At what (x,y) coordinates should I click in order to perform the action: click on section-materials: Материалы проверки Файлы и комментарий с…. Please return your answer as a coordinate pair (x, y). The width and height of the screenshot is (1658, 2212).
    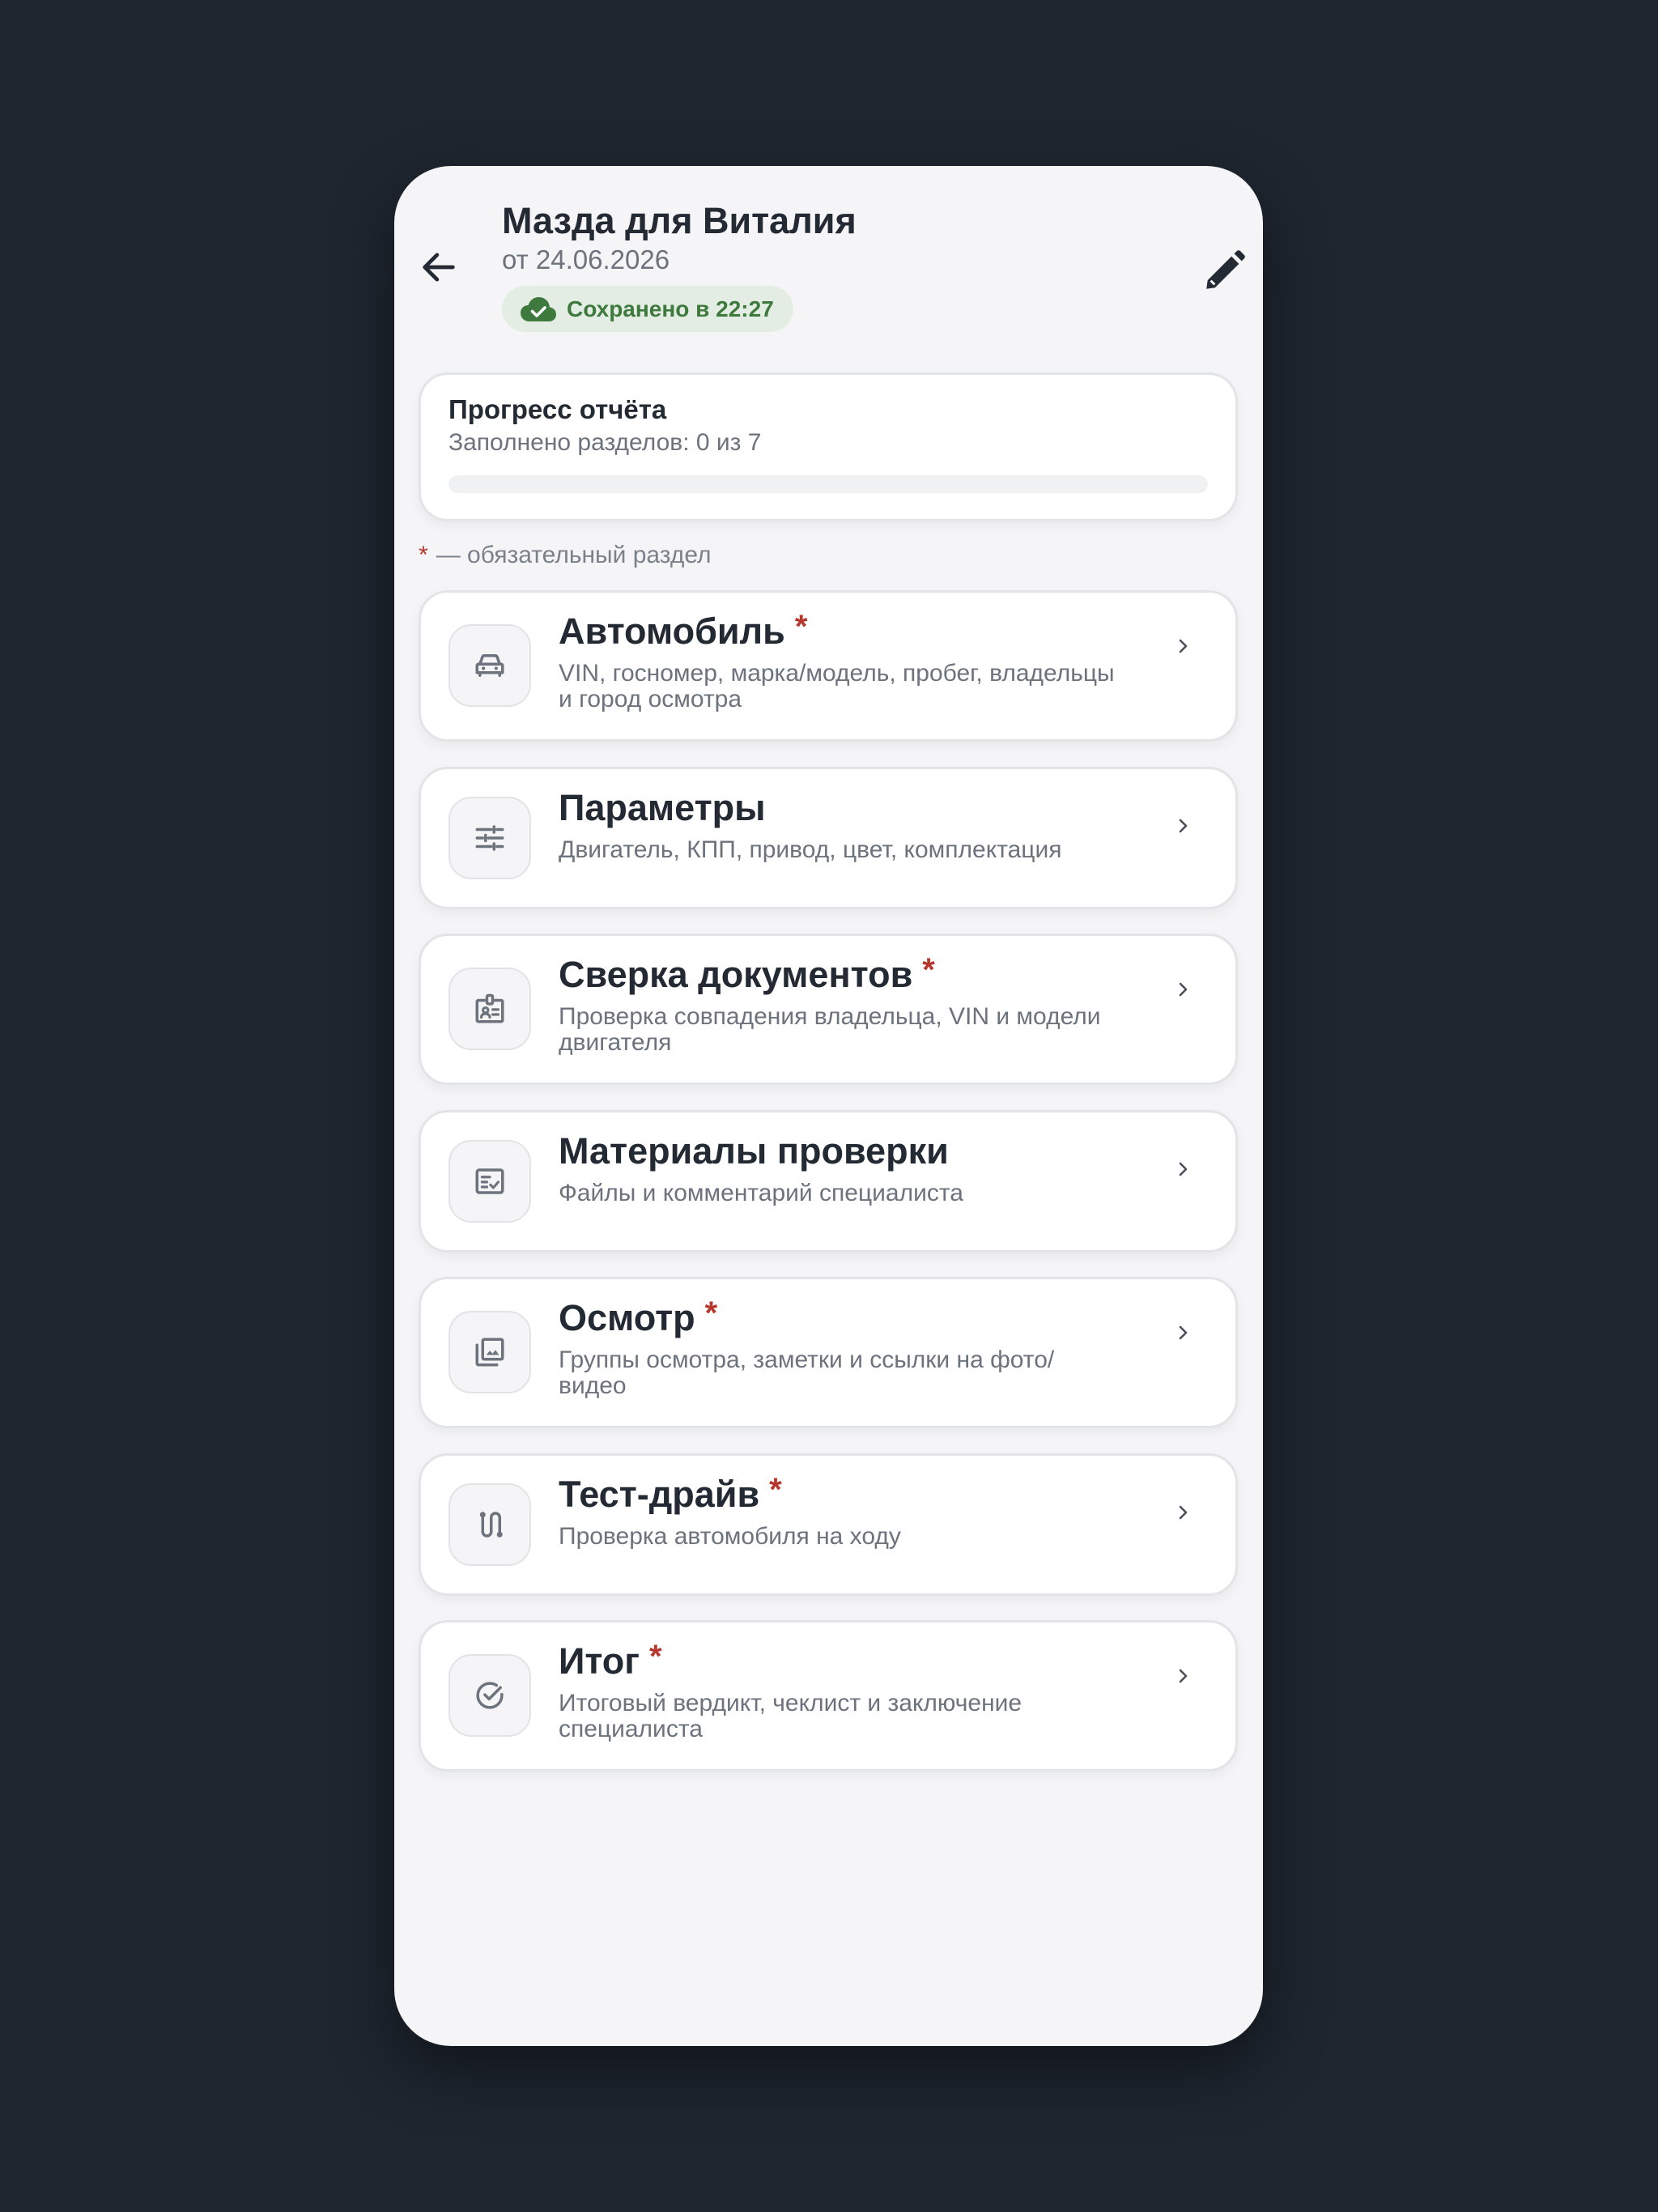
    Looking at the image, I should click on (828, 1181).